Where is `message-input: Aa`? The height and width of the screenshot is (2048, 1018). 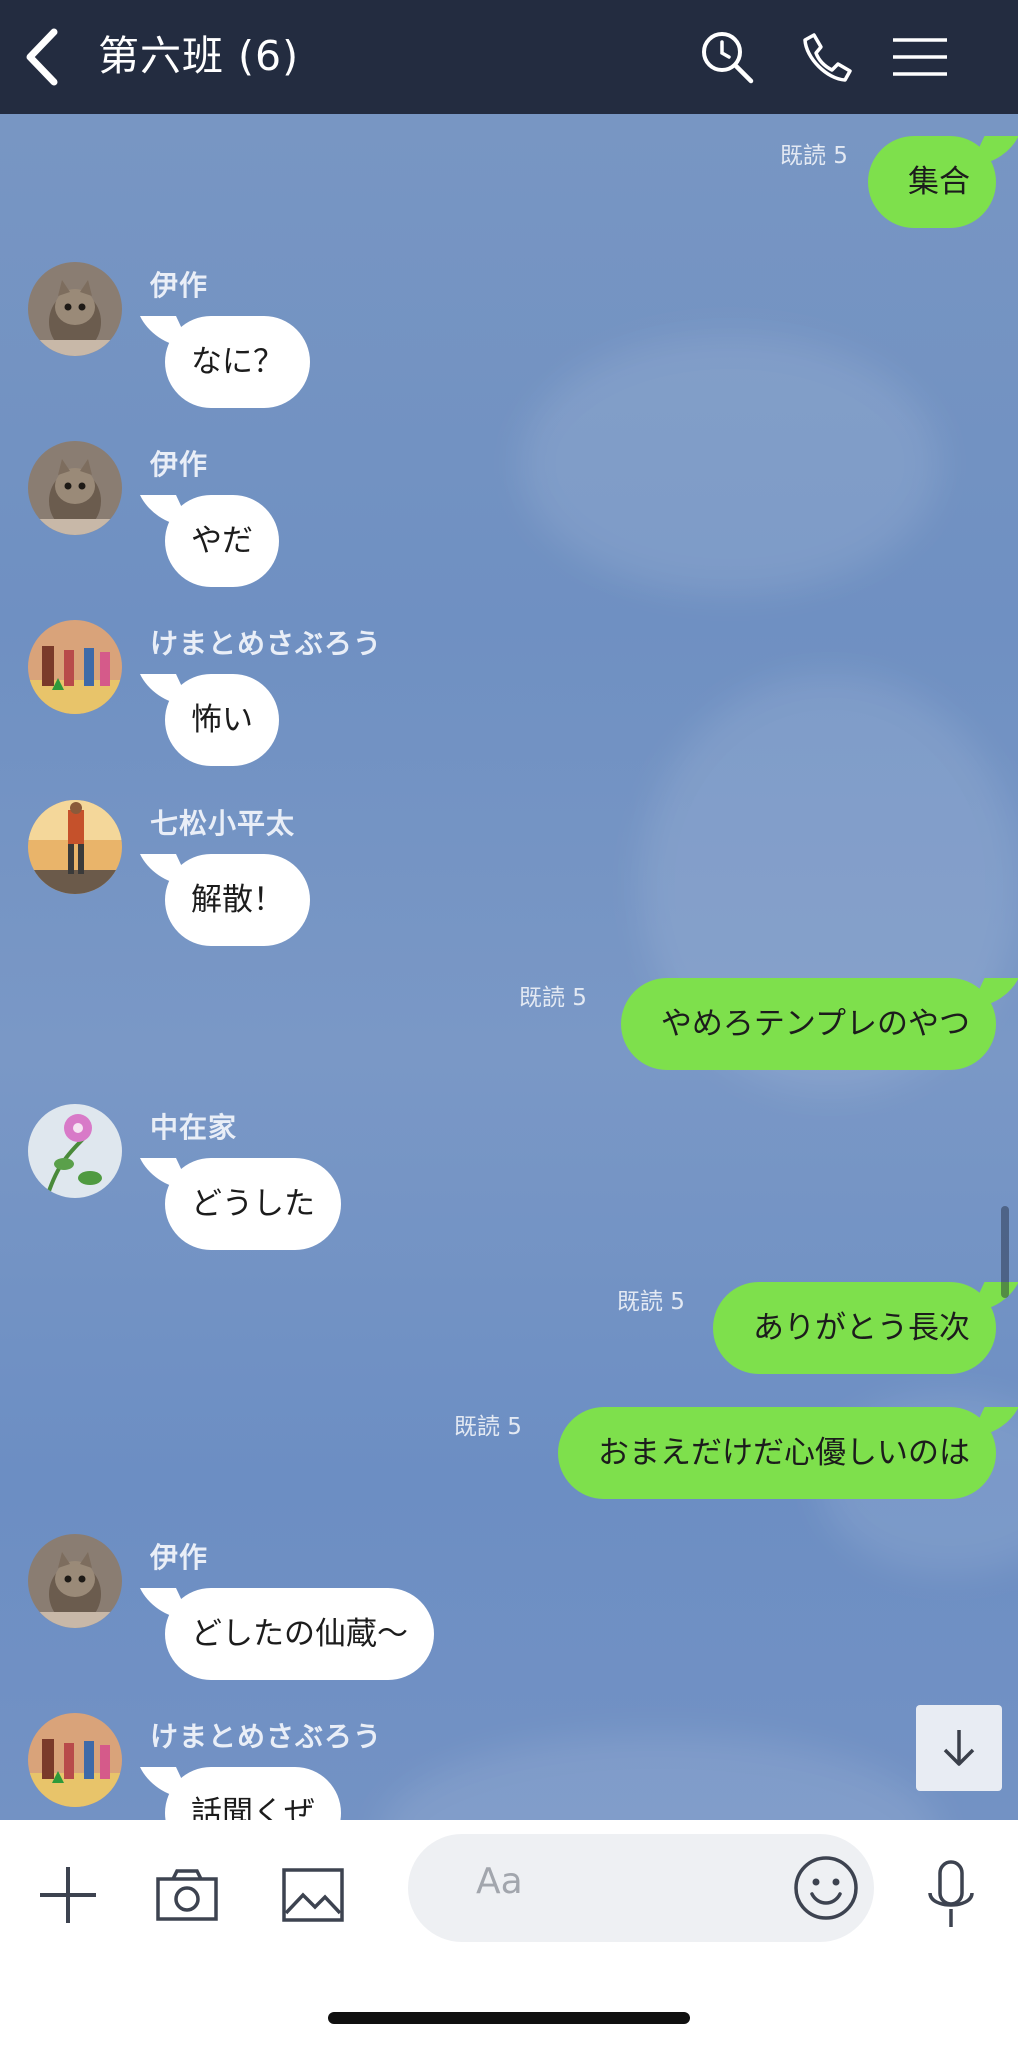 message-input: Aa is located at coordinates (641, 1888).